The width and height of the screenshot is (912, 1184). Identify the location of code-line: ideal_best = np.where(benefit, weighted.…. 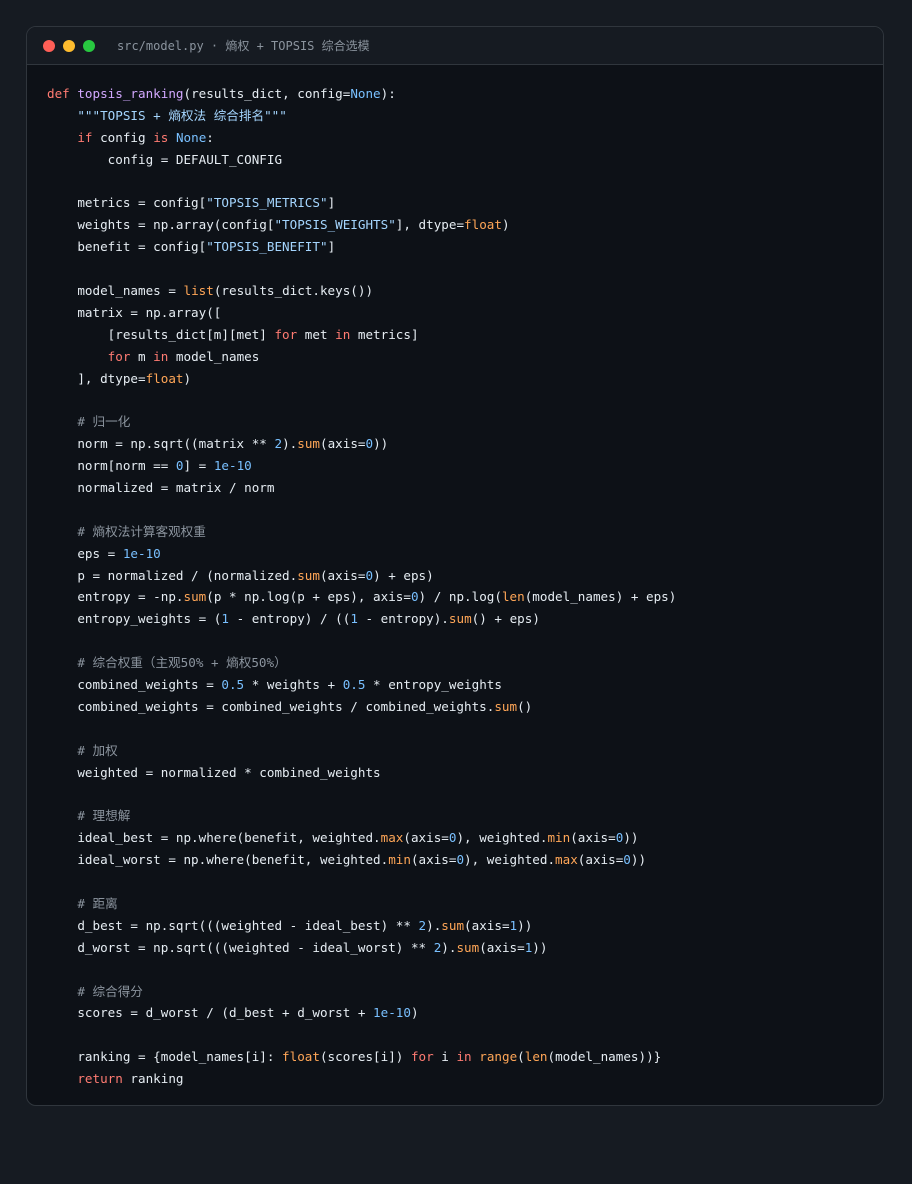
(361, 838).